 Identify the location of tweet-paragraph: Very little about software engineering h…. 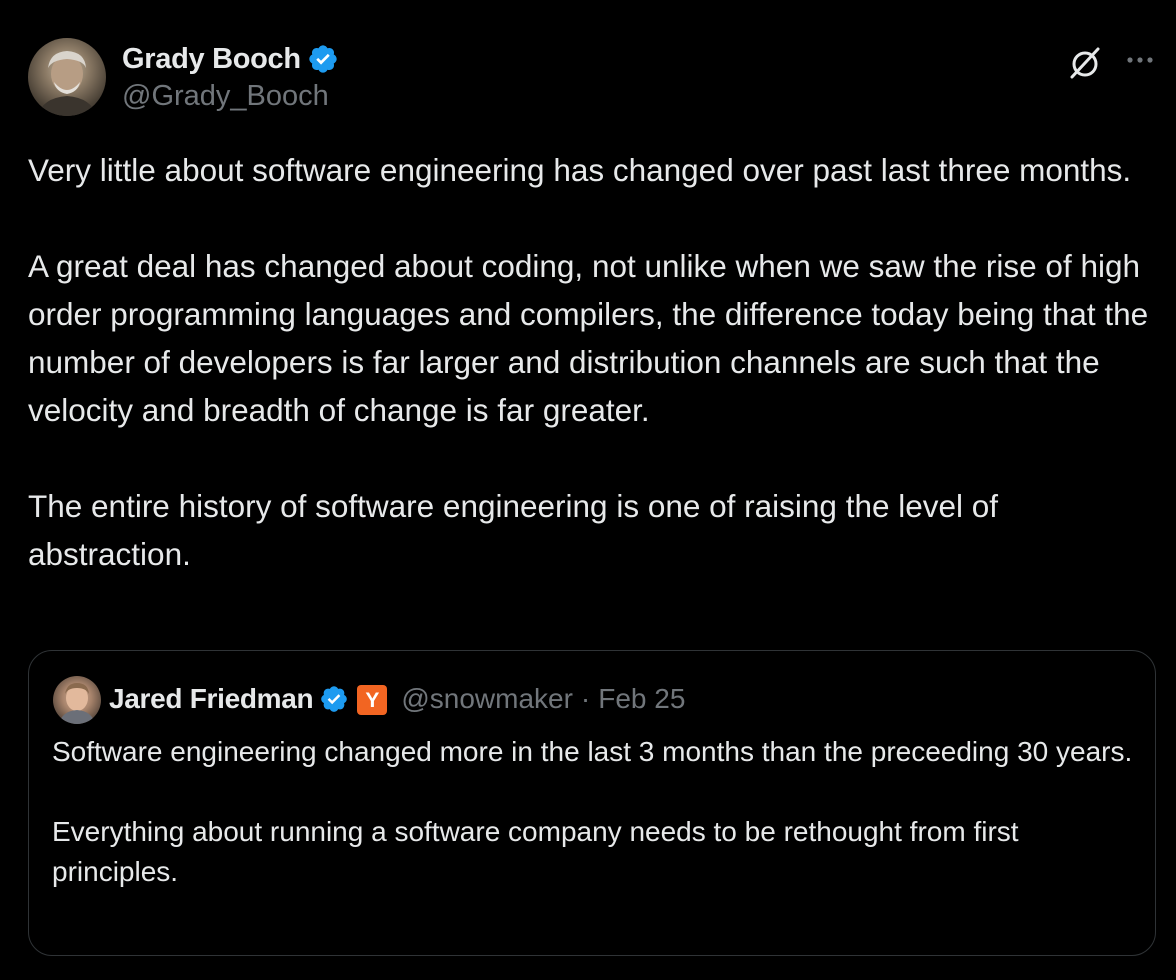
(580, 170).